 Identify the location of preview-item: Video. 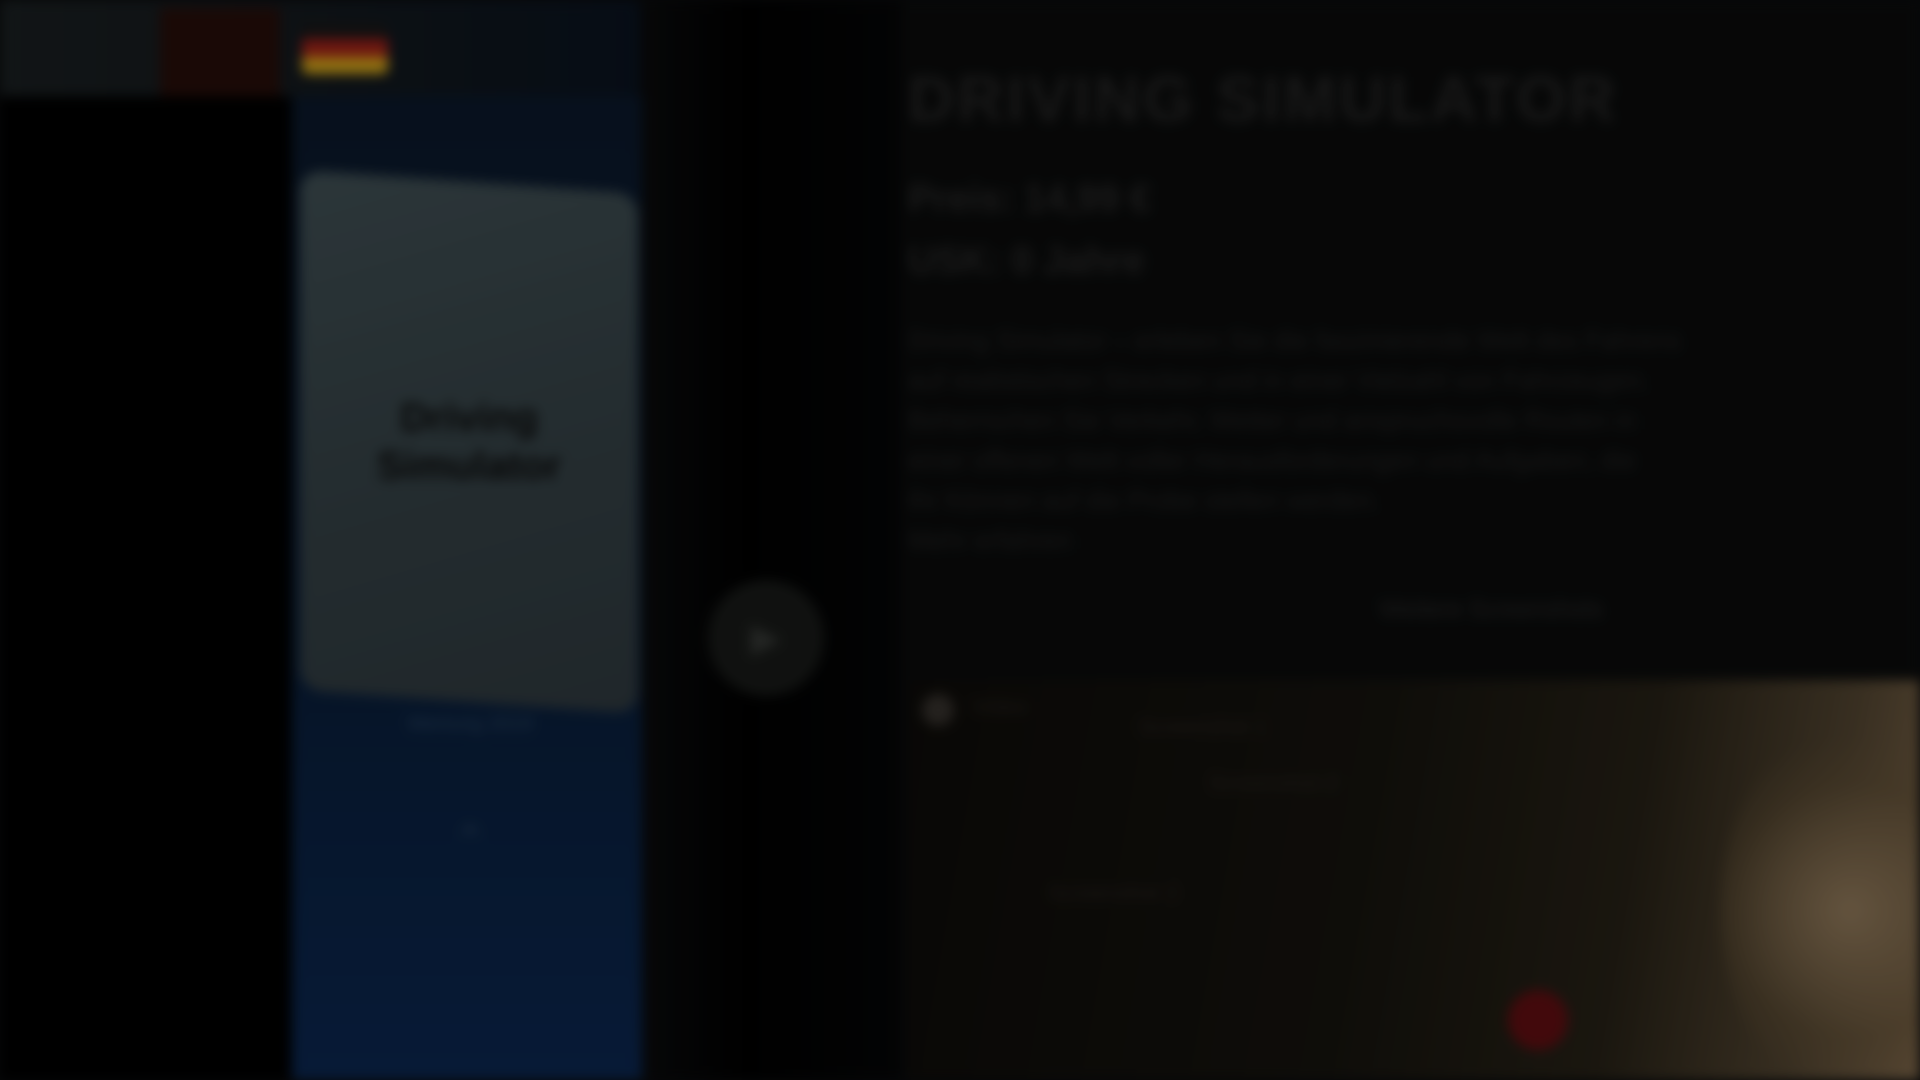
(1000, 707).